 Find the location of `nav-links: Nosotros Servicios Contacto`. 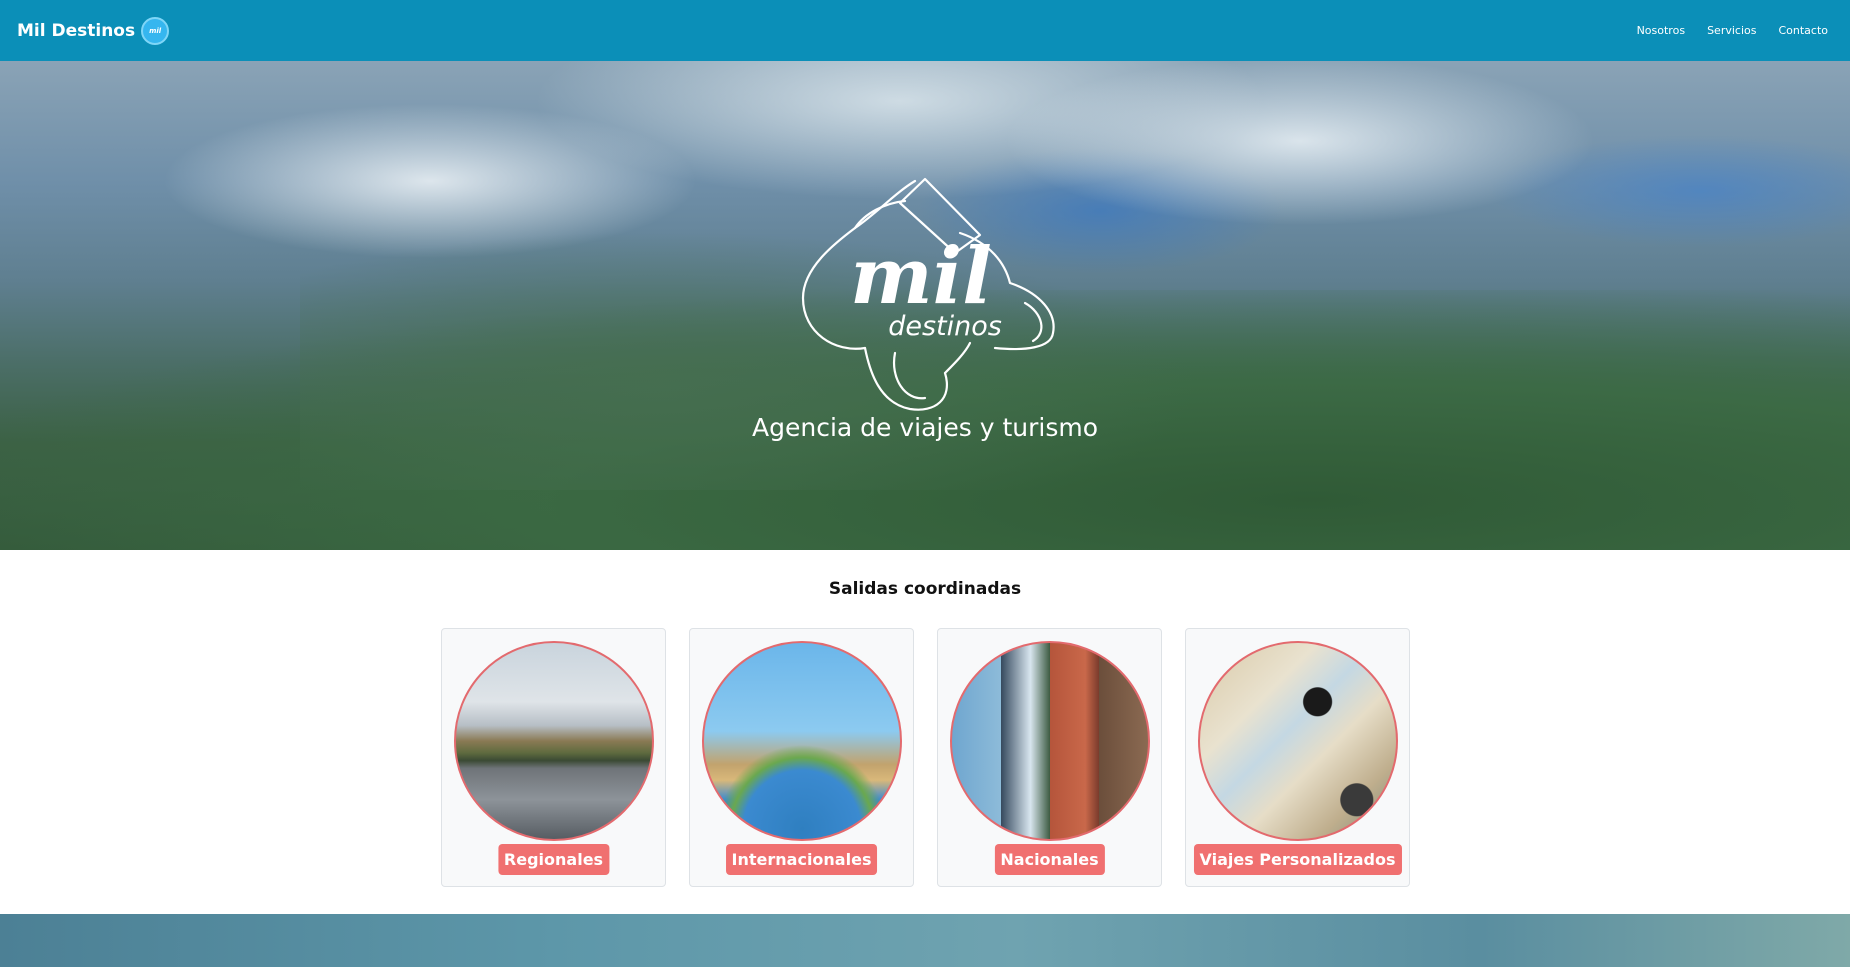

nav-links: Nosotros Servicios Contacto is located at coordinates (1732, 30).